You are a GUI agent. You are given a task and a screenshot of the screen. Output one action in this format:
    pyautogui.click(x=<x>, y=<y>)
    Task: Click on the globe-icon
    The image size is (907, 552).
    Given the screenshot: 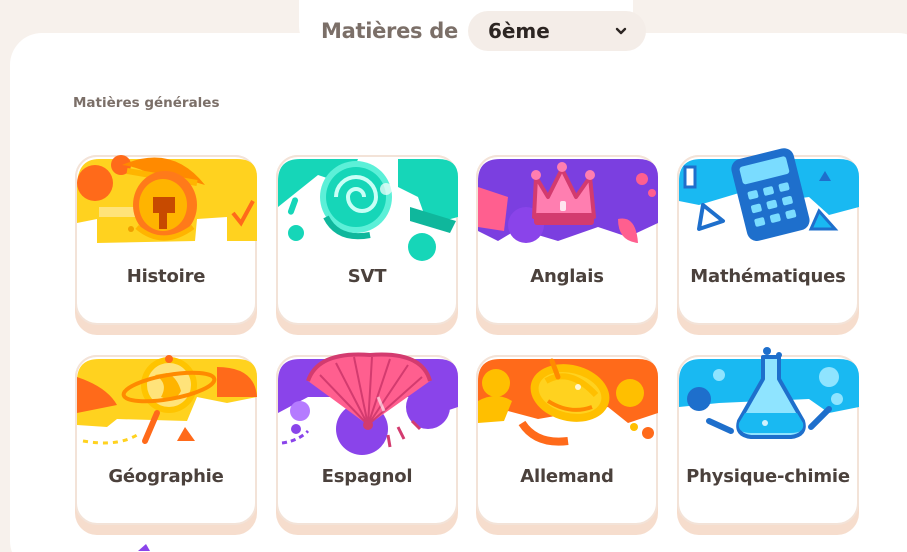 What is the action you would take?
    pyautogui.click(x=167, y=400)
    